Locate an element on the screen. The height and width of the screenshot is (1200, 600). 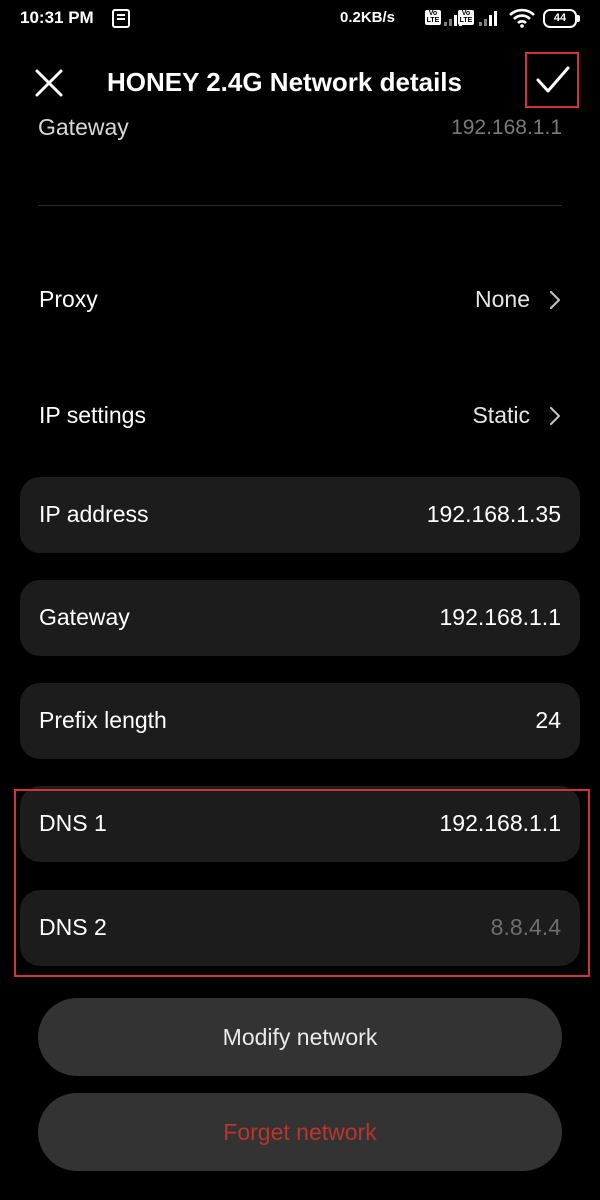
status-time: 10:31 PM is located at coordinates (57, 17).